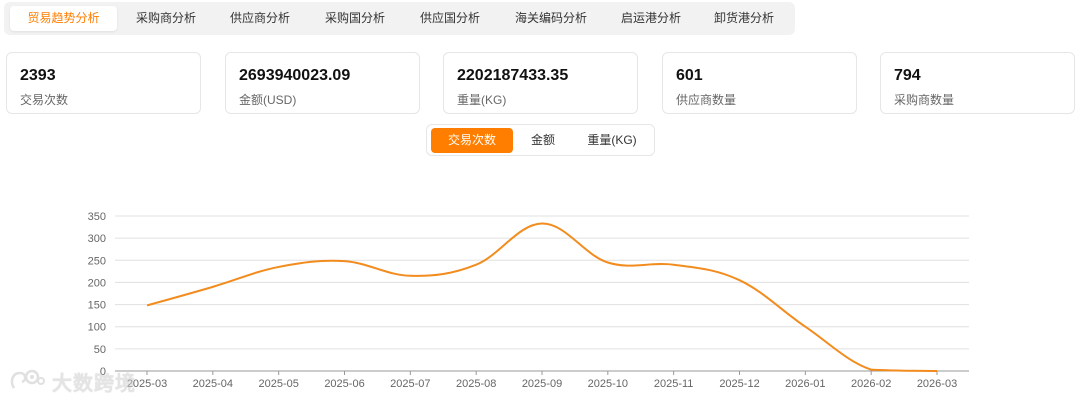 The width and height of the screenshot is (1080, 402). Describe the element at coordinates (543, 140) in the screenshot. I see `metric-amount-button: 金额` at that location.